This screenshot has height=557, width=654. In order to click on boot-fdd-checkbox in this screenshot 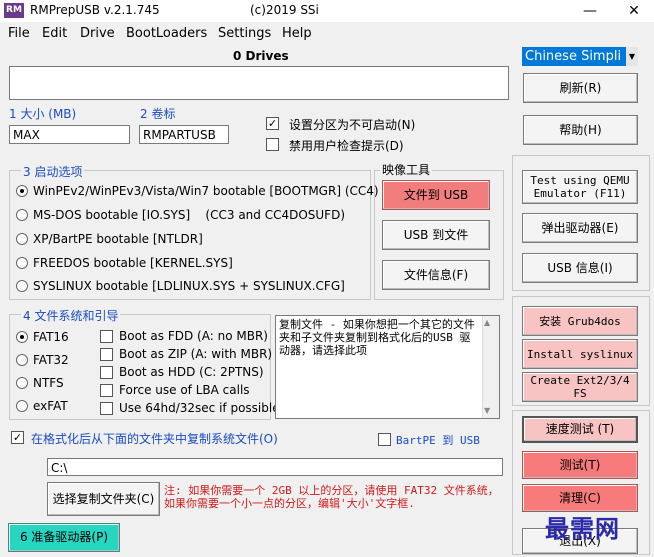, I will do `click(106, 336)`.